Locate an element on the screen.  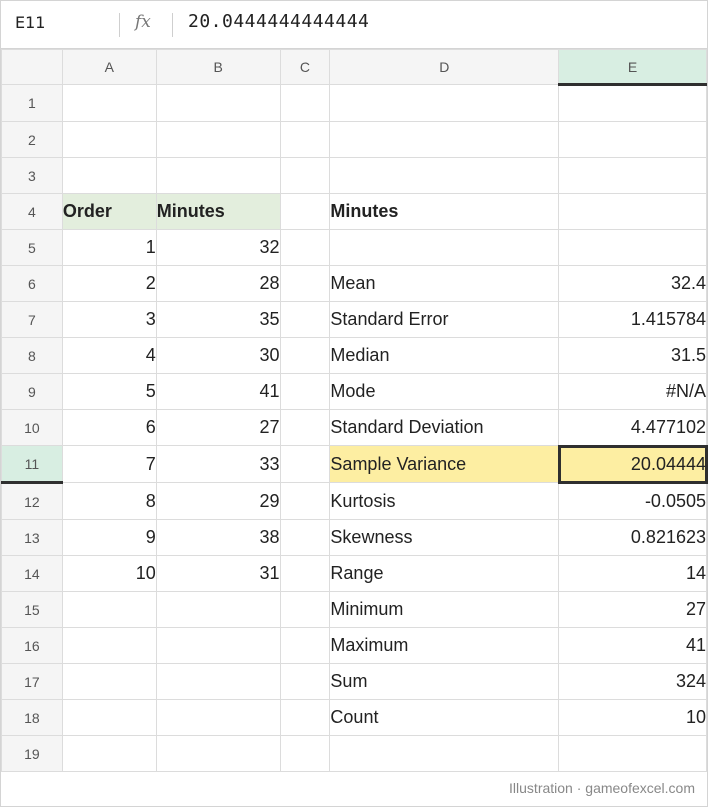
row-header: 4 is located at coordinates (32, 211).